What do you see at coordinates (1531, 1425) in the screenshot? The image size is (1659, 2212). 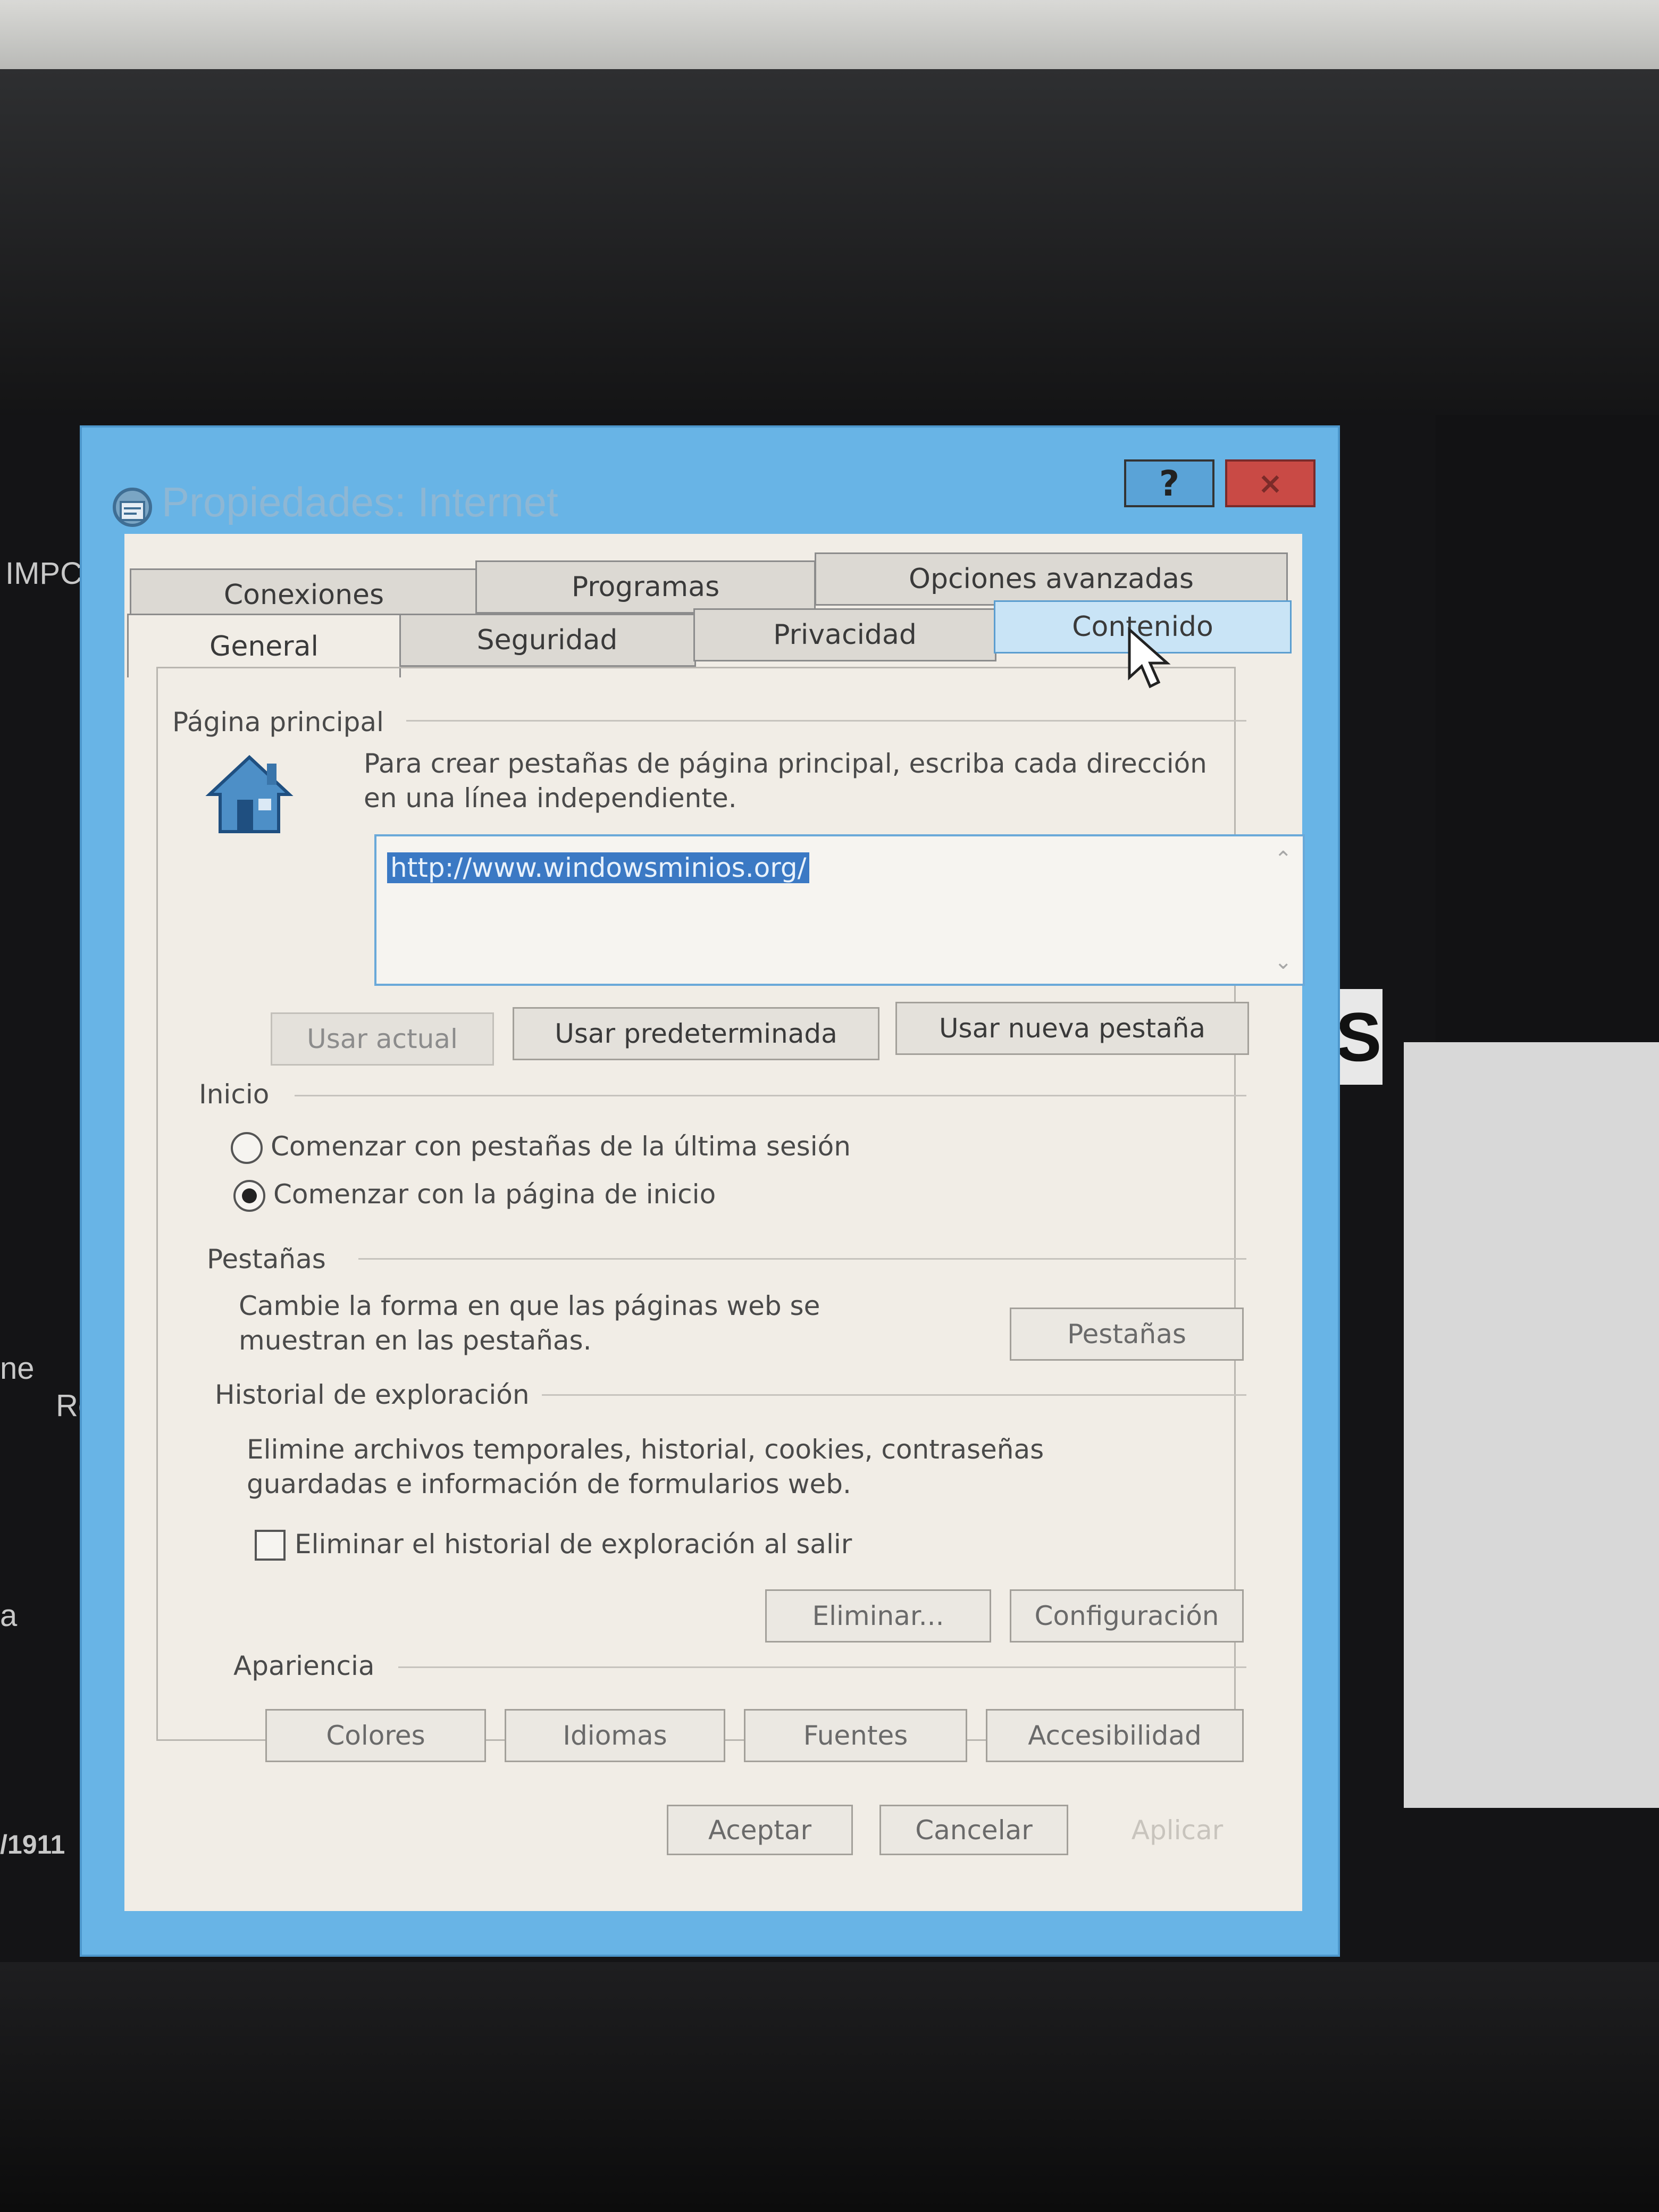 I see `desktop-right-panel` at bounding box center [1531, 1425].